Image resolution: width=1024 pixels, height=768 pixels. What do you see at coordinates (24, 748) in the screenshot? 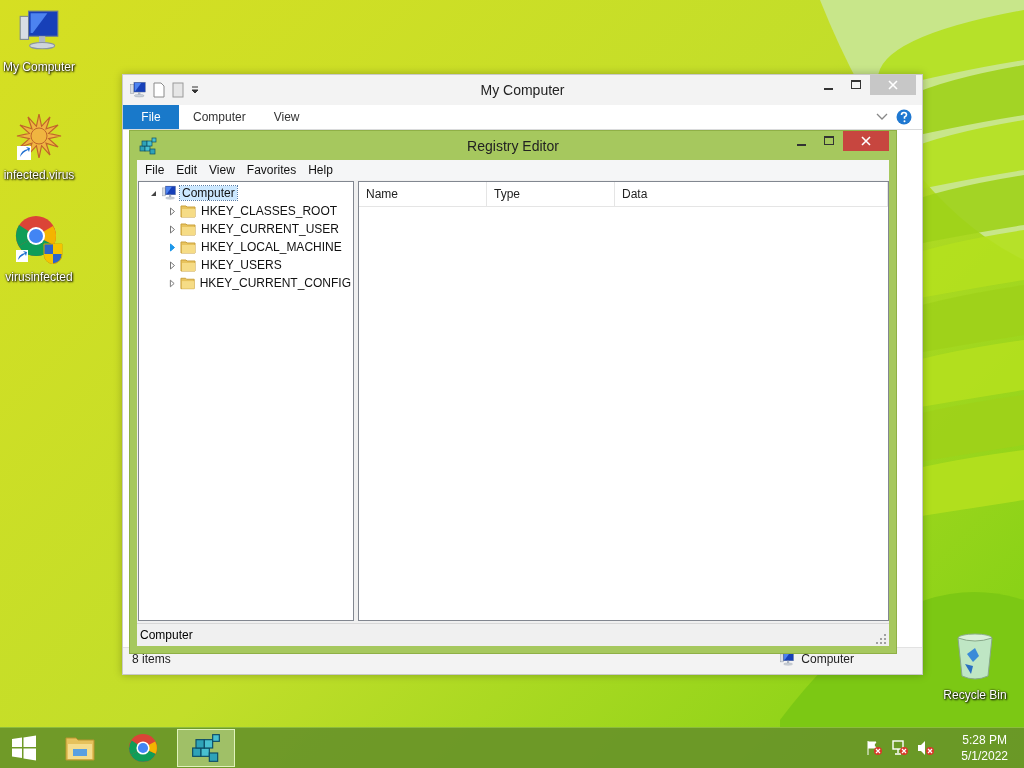
I see `windows-logo-icon` at bounding box center [24, 748].